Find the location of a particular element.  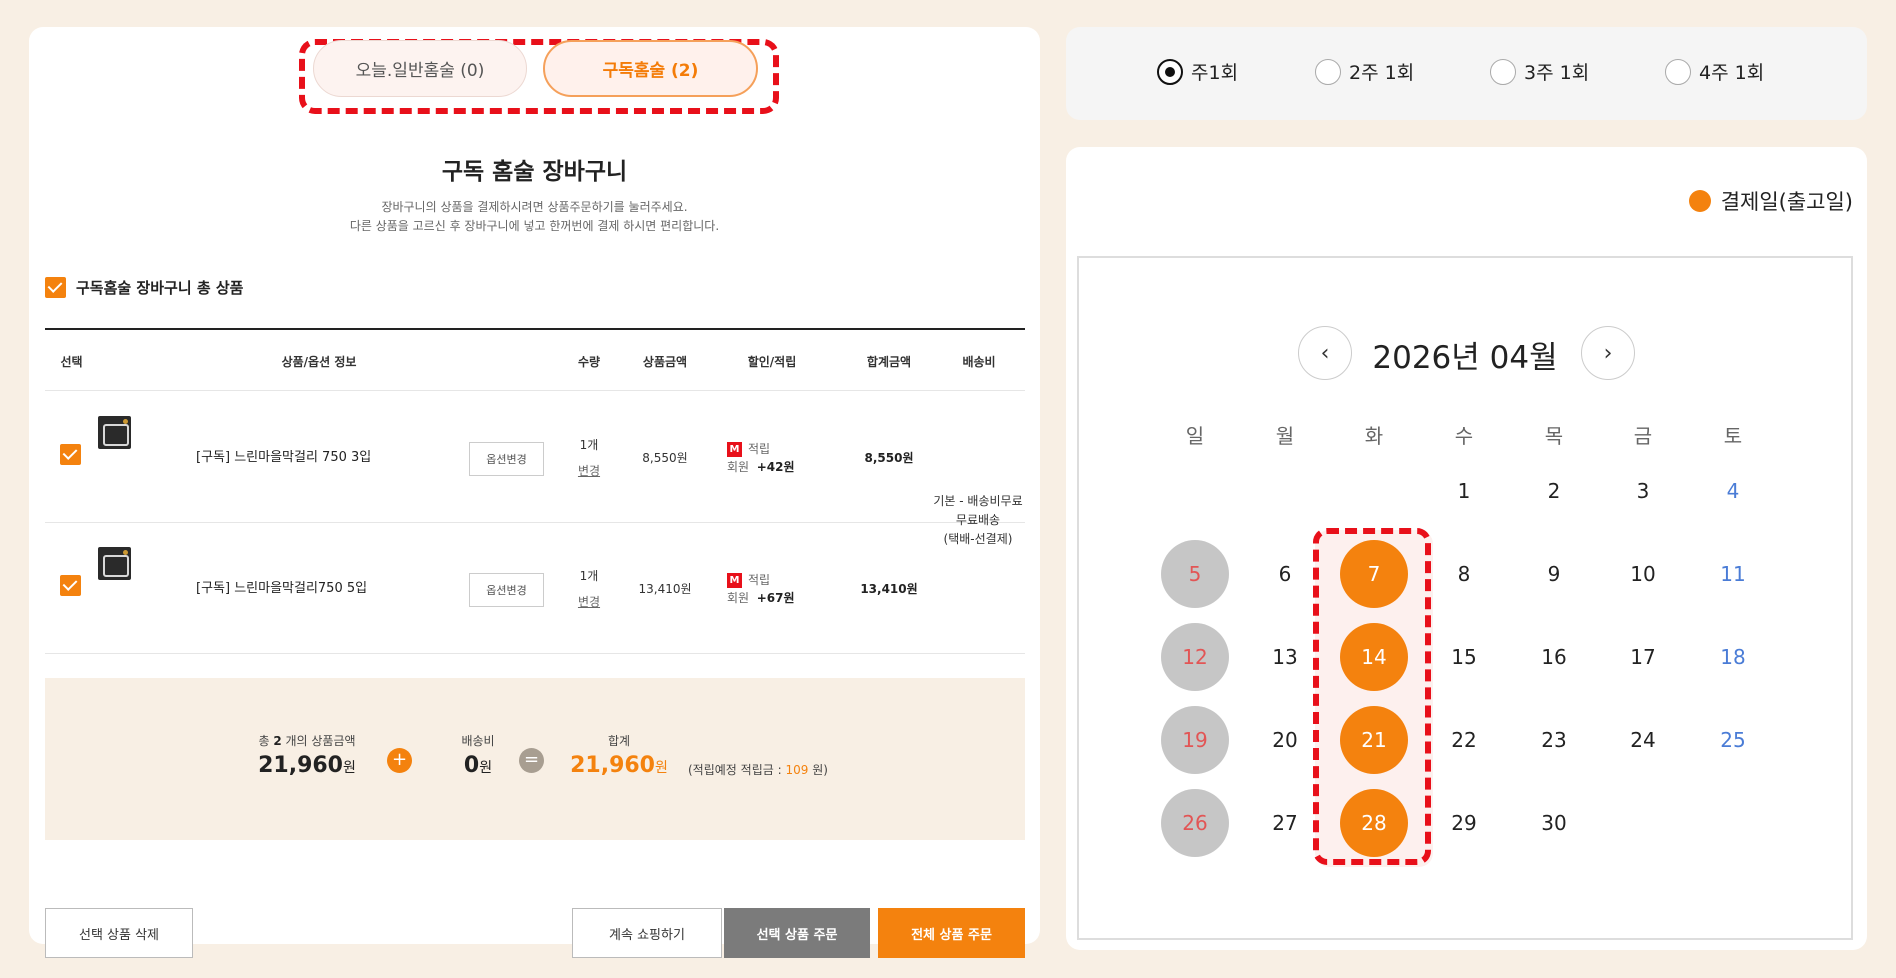

calendar-day: 3 is located at coordinates (1643, 491).